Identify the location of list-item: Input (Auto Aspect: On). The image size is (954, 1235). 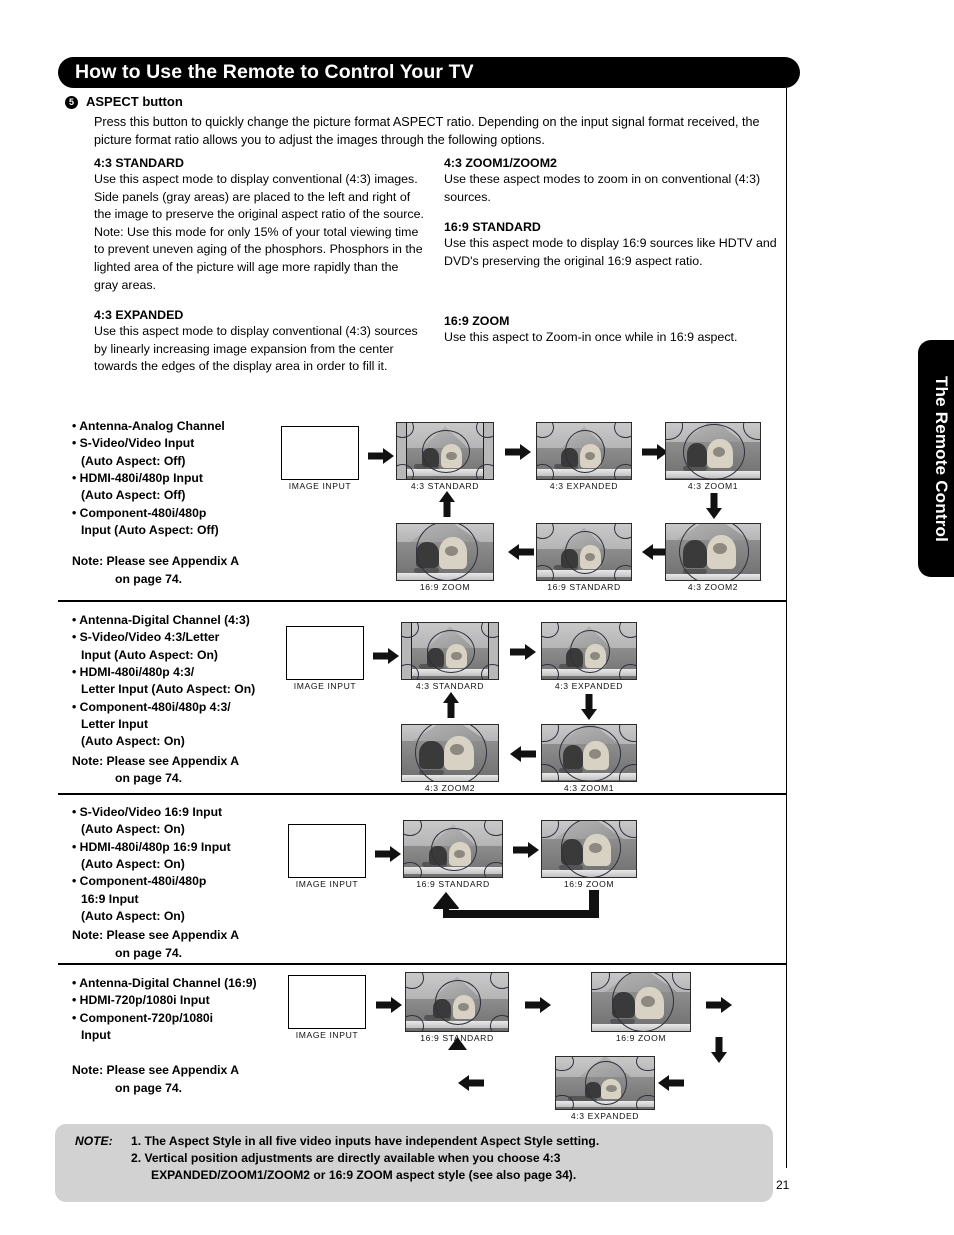
(149, 654).